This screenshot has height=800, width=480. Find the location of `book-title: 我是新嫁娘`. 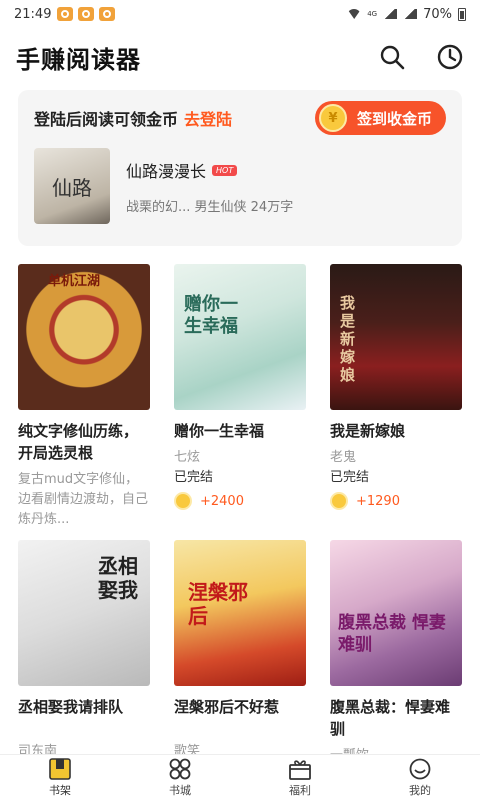

book-title: 我是新嫁娘 is located at coordinates (368, 431).